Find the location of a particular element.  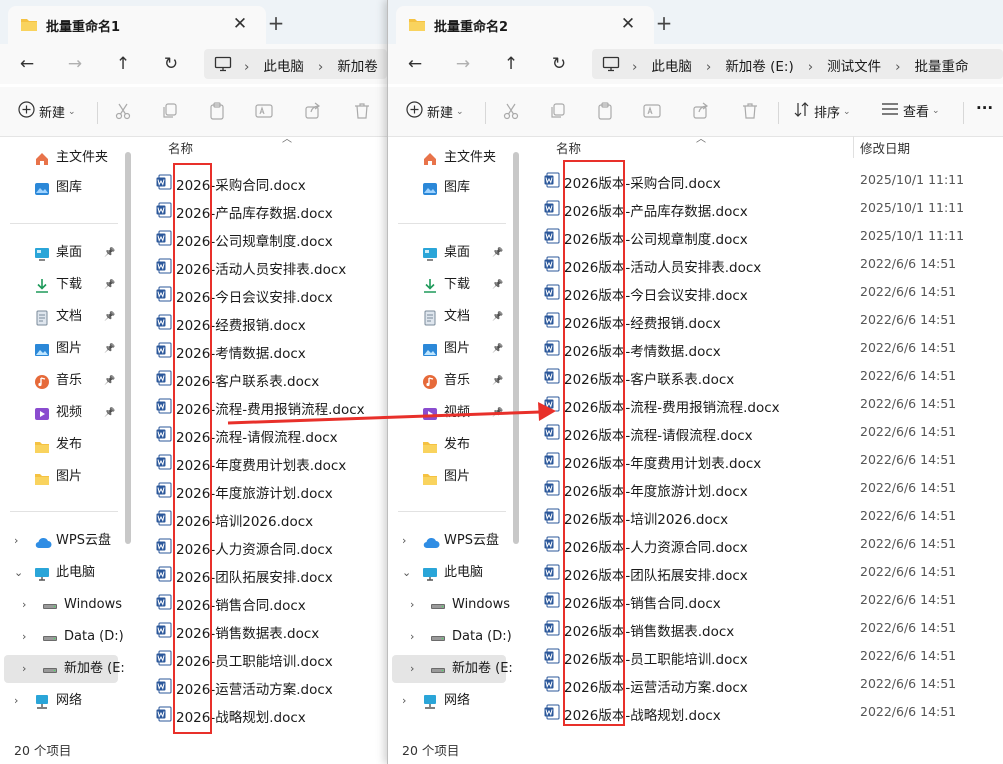

address-bar: › 此电脑 › 新加卷 is located at coordinates (295, 64).